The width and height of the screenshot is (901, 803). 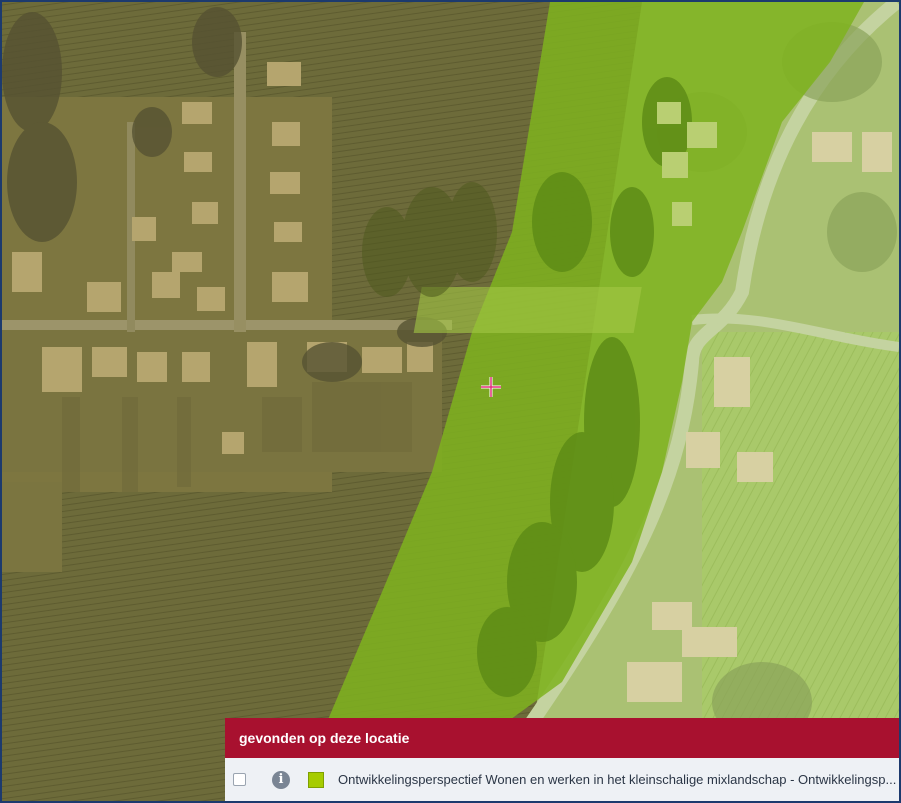 What do you see at coordinates (281, 779) in the screenshot?
I see `info-icon: i` at bounding box center [281, 779].